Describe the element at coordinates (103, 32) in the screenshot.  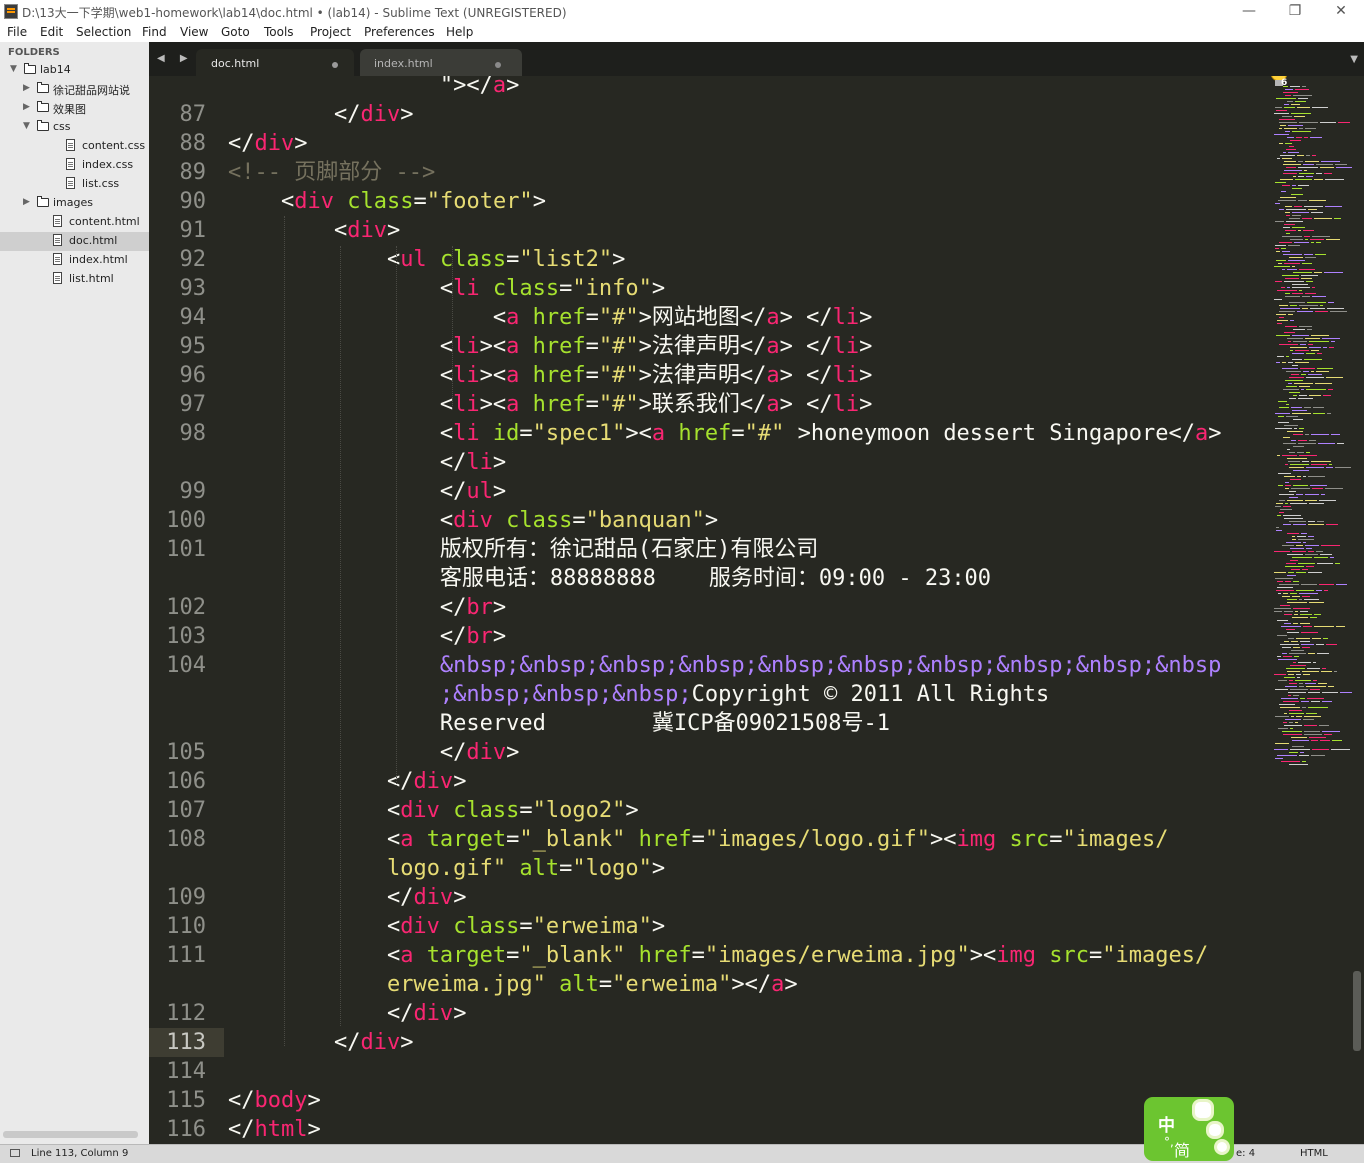
I see `menu-selection: Selection` at that location.